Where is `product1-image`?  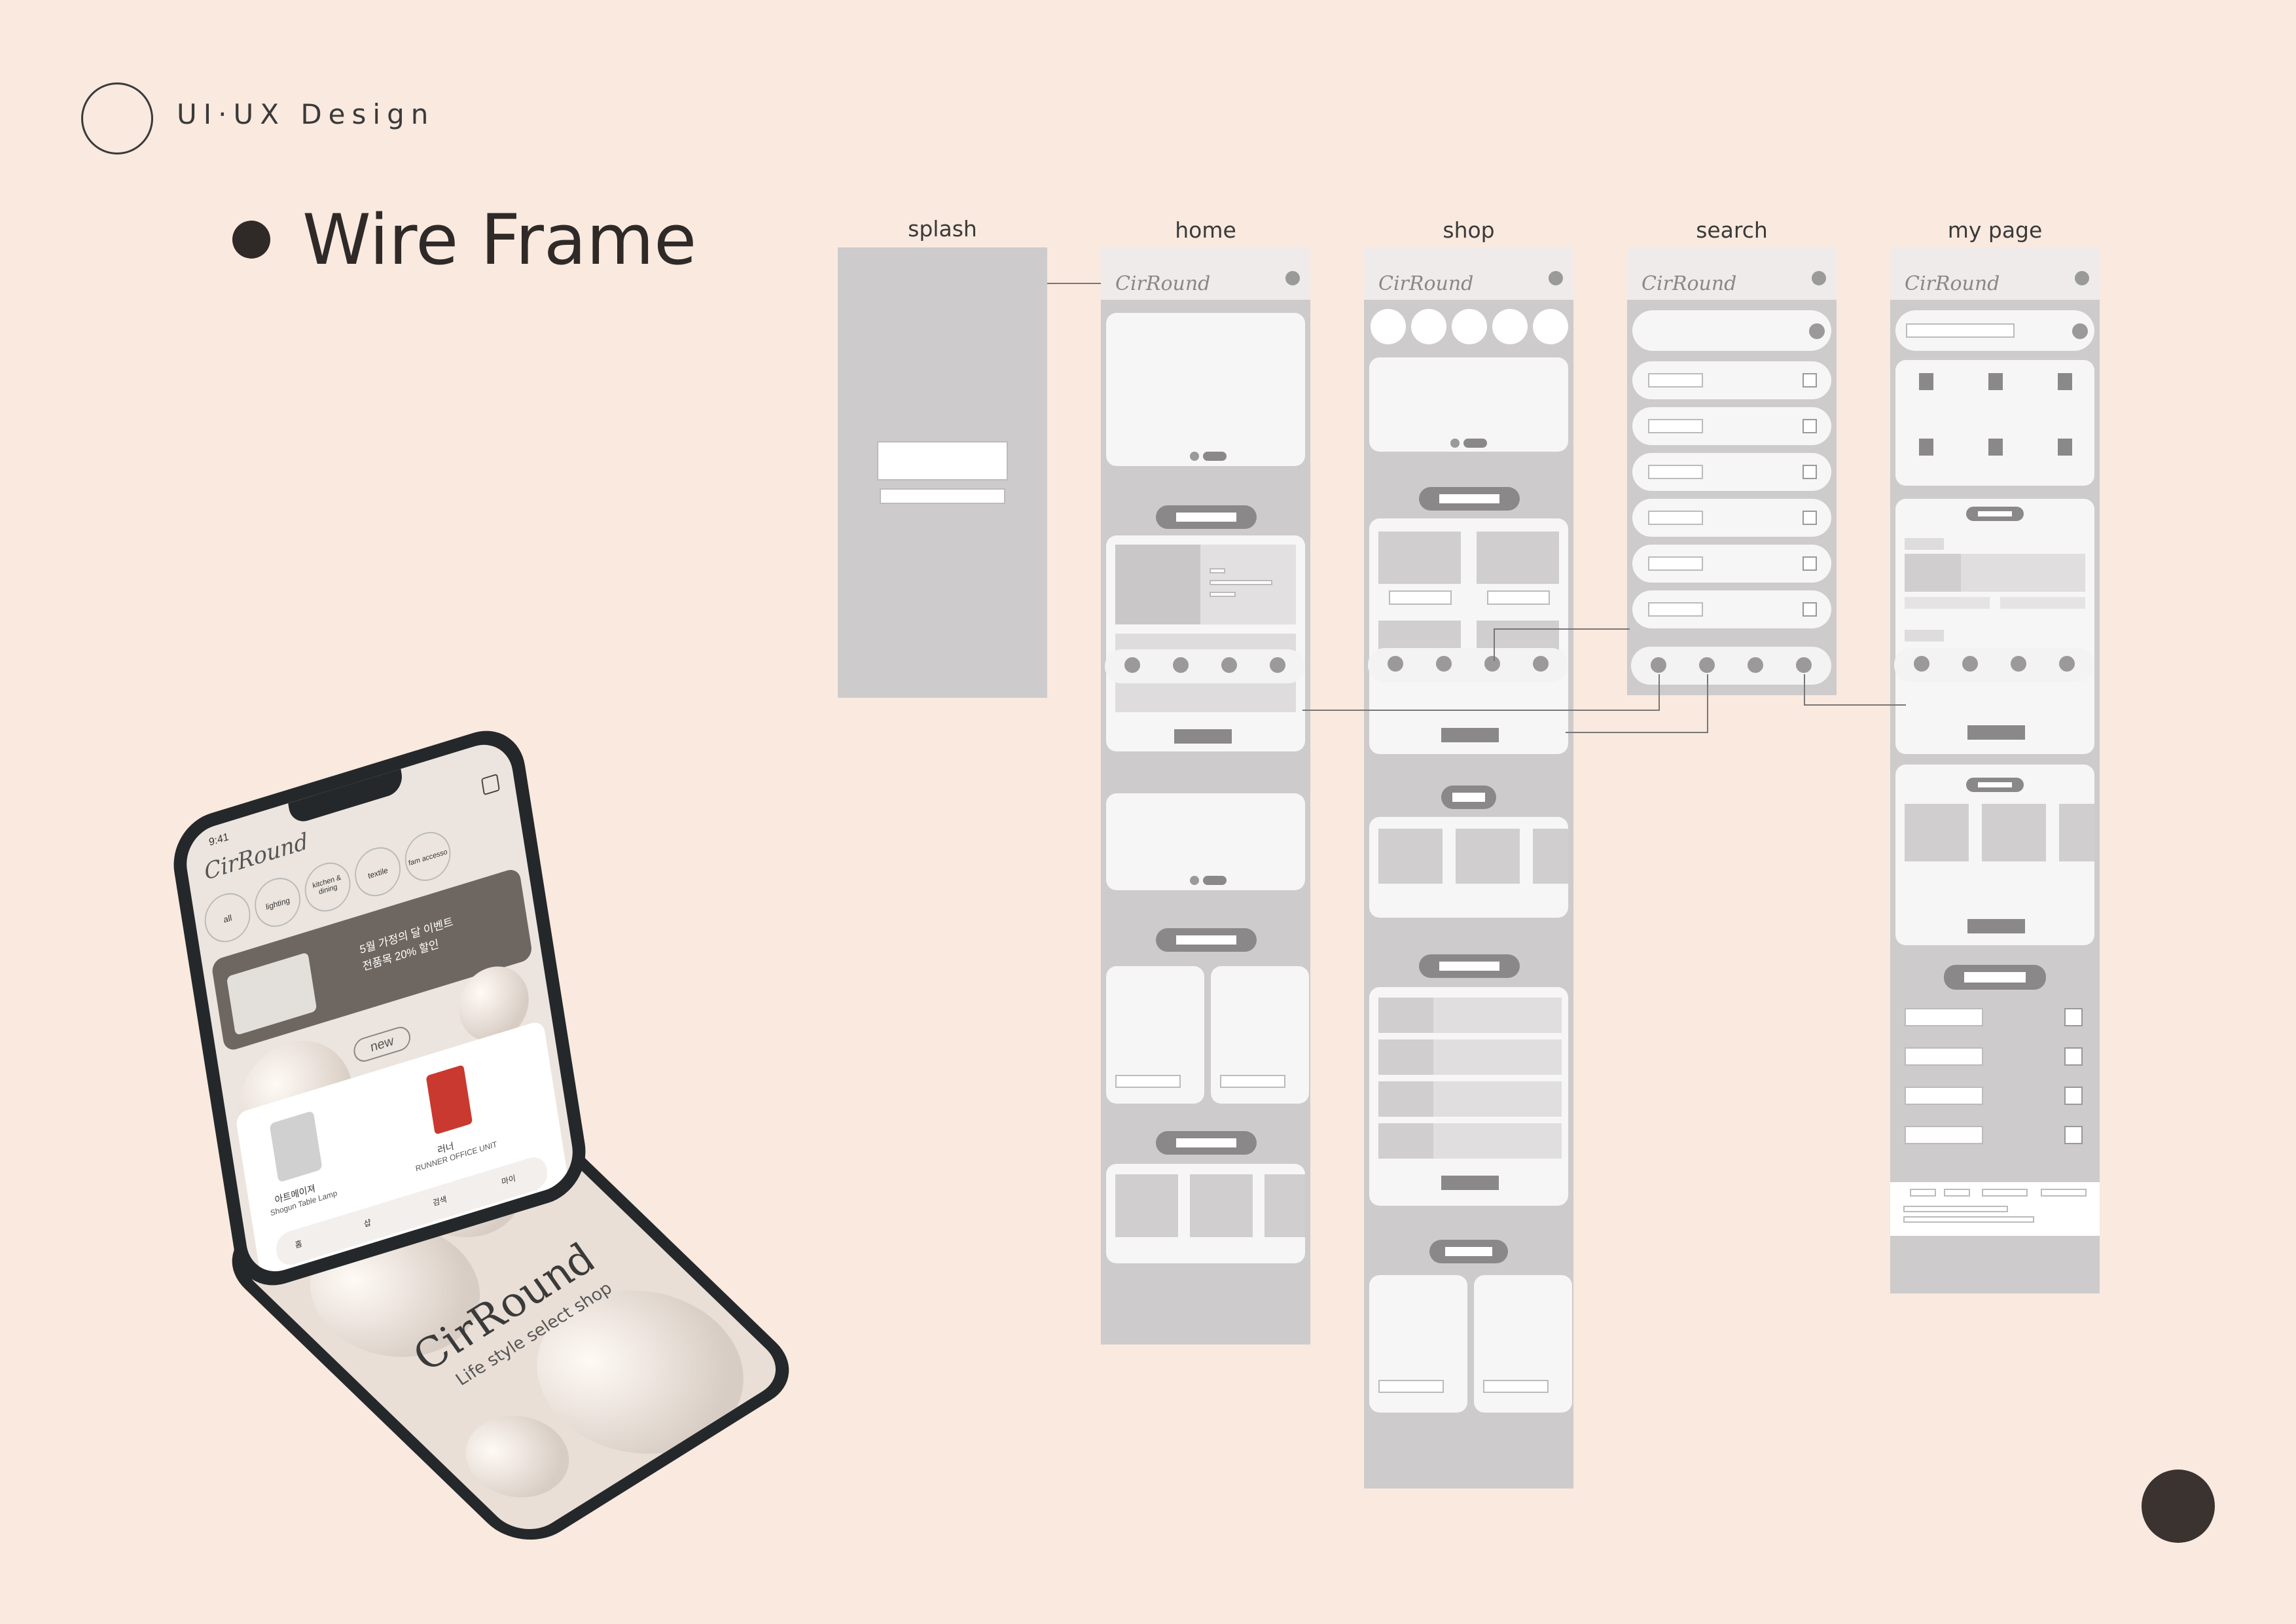
product1-image is located at coordinates (296, 1146).